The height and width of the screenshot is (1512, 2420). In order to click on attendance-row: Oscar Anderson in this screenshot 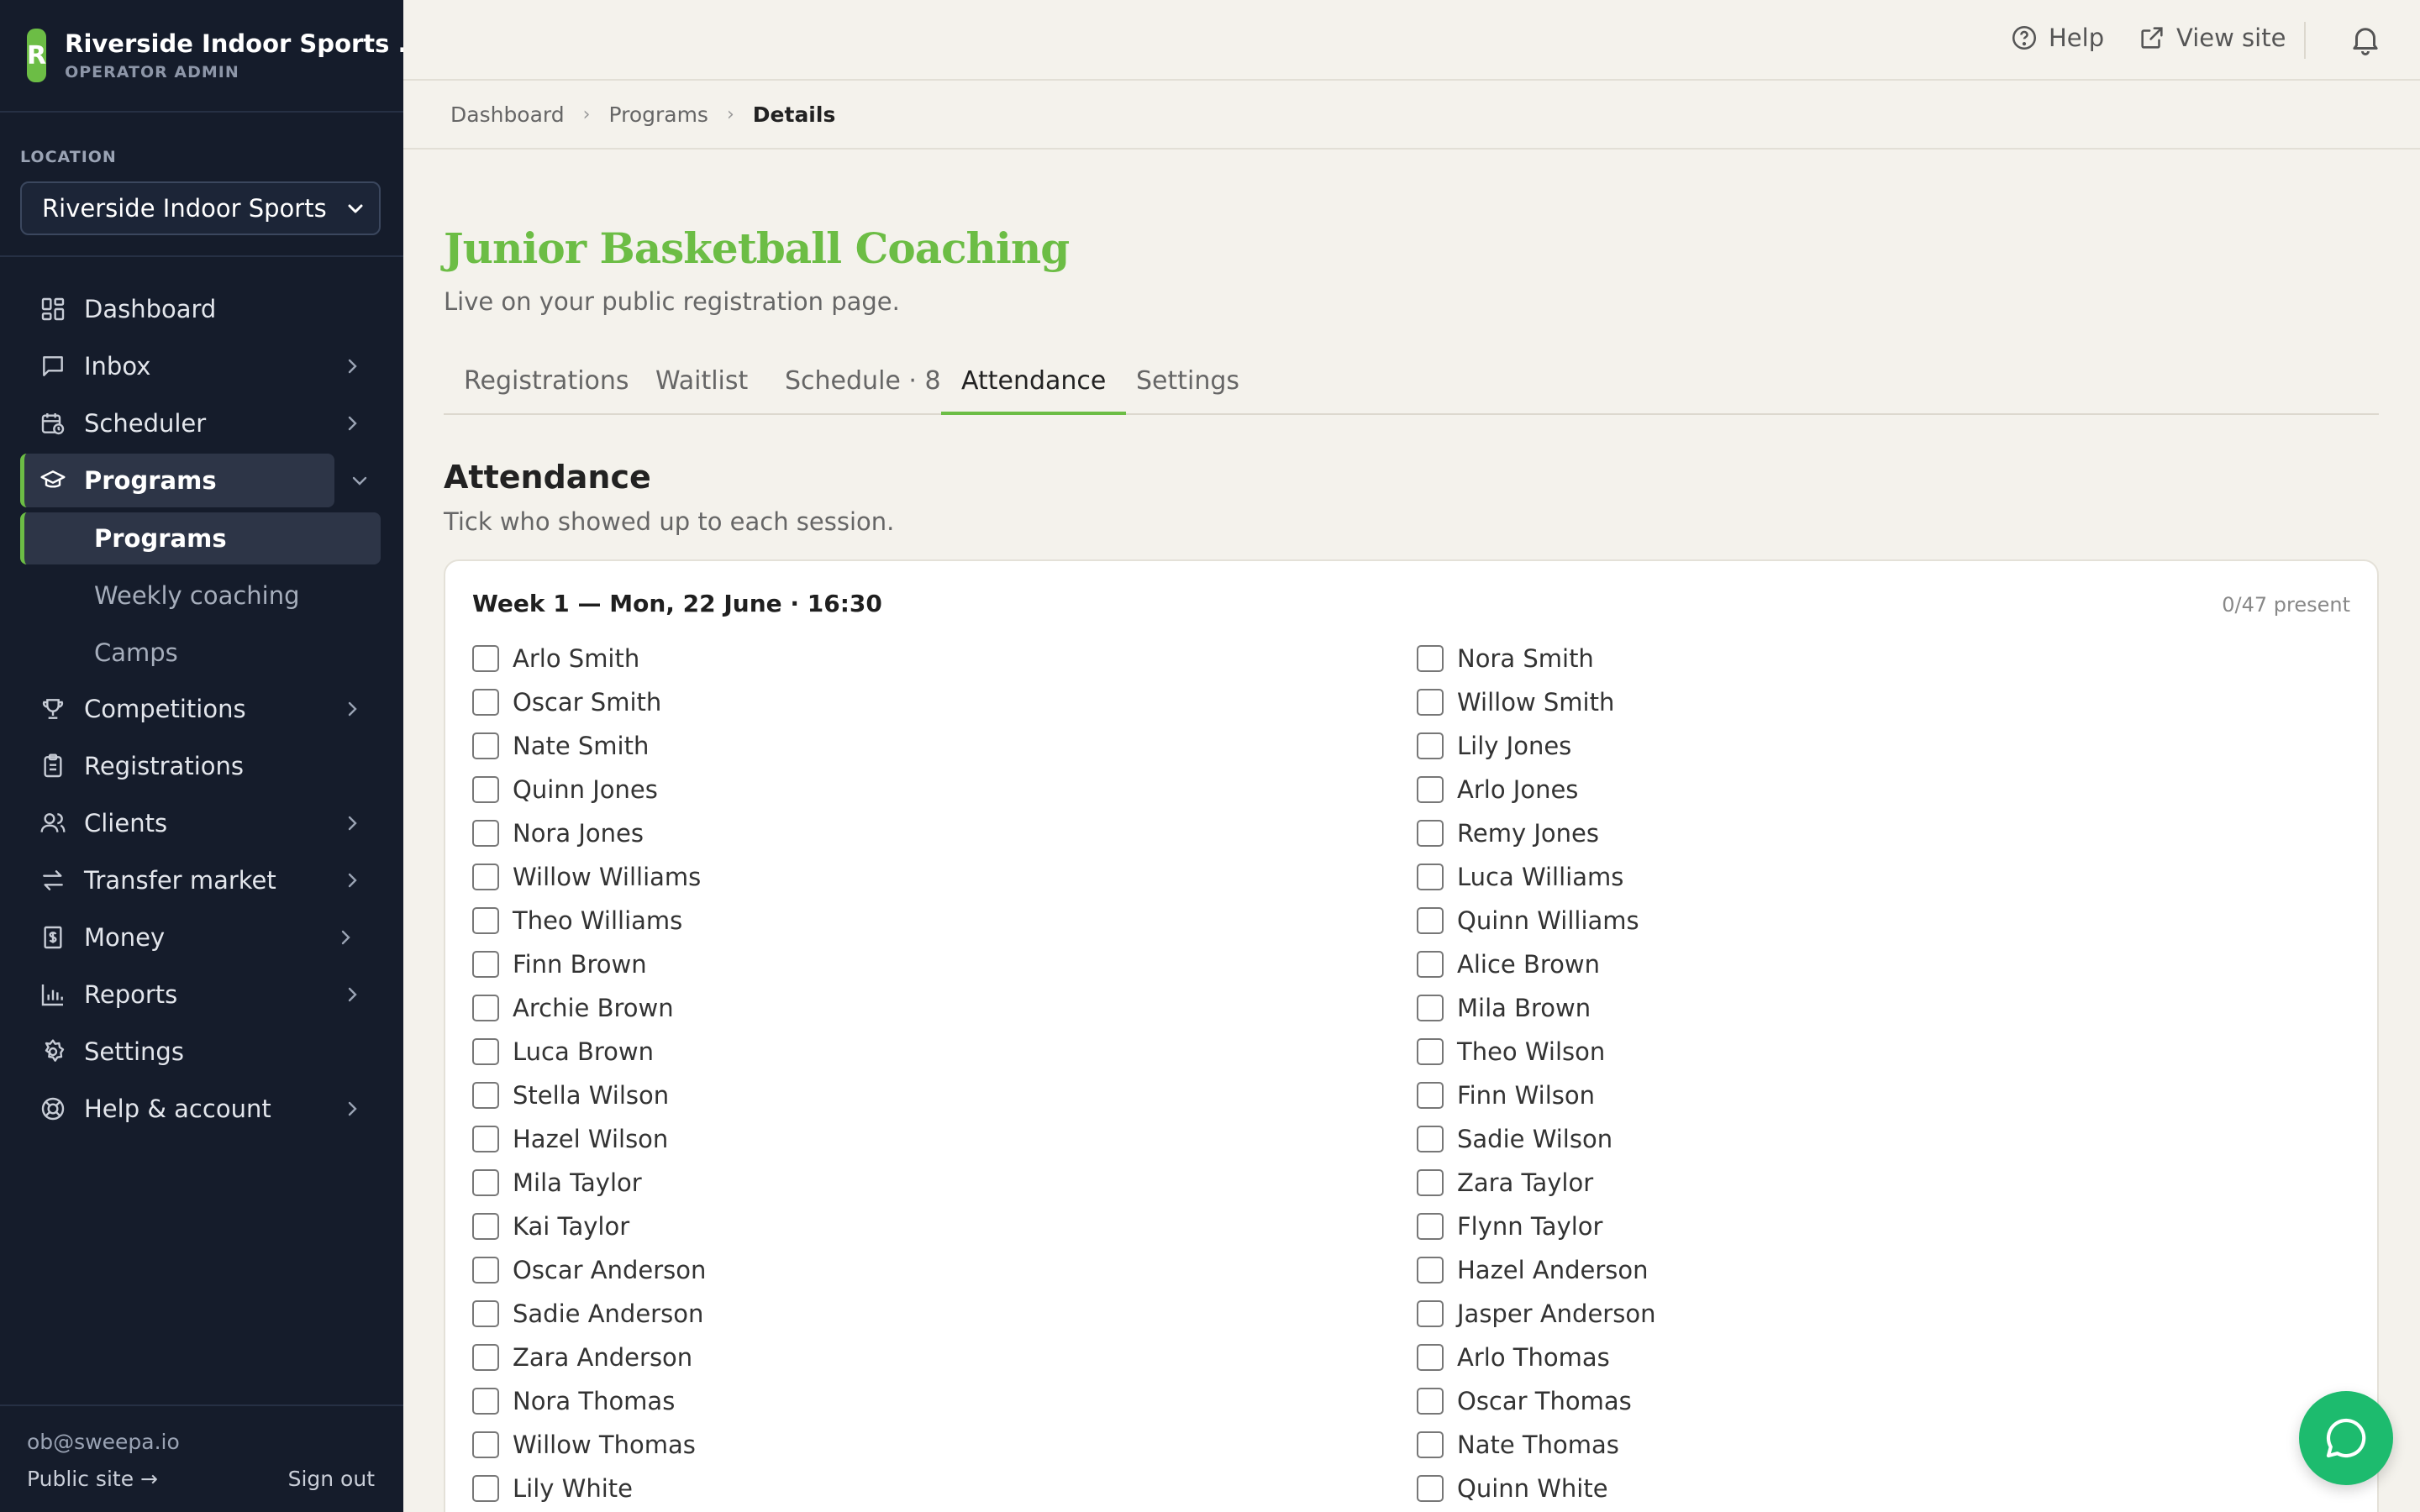, I will do `click(589, 1270)`.